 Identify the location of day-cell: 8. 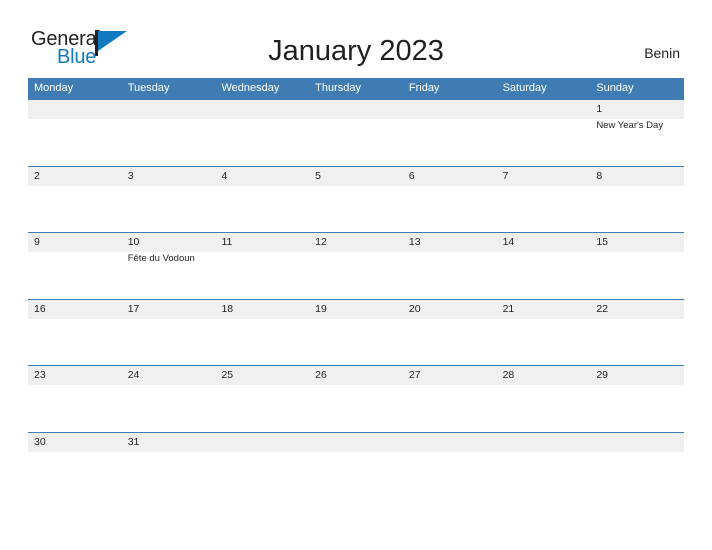
(637, 199).